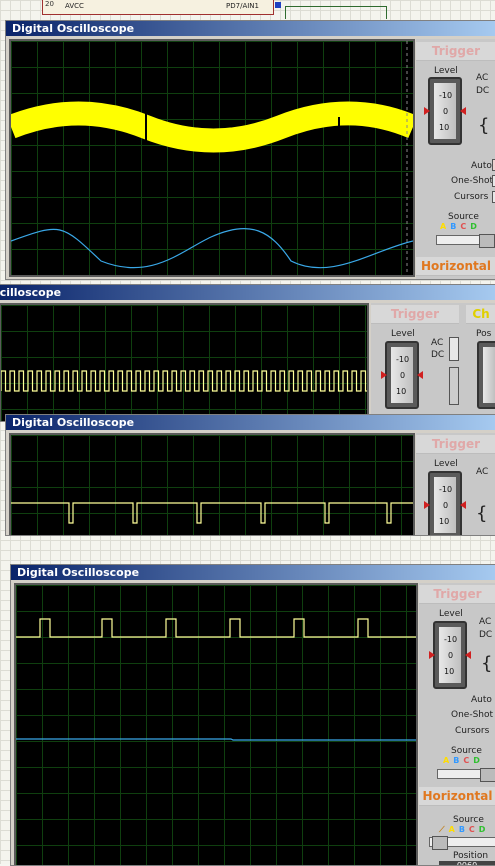 The width and height of the screenshot is (495, 866). I want to click on channel-title: Ch, so click(480, 314).